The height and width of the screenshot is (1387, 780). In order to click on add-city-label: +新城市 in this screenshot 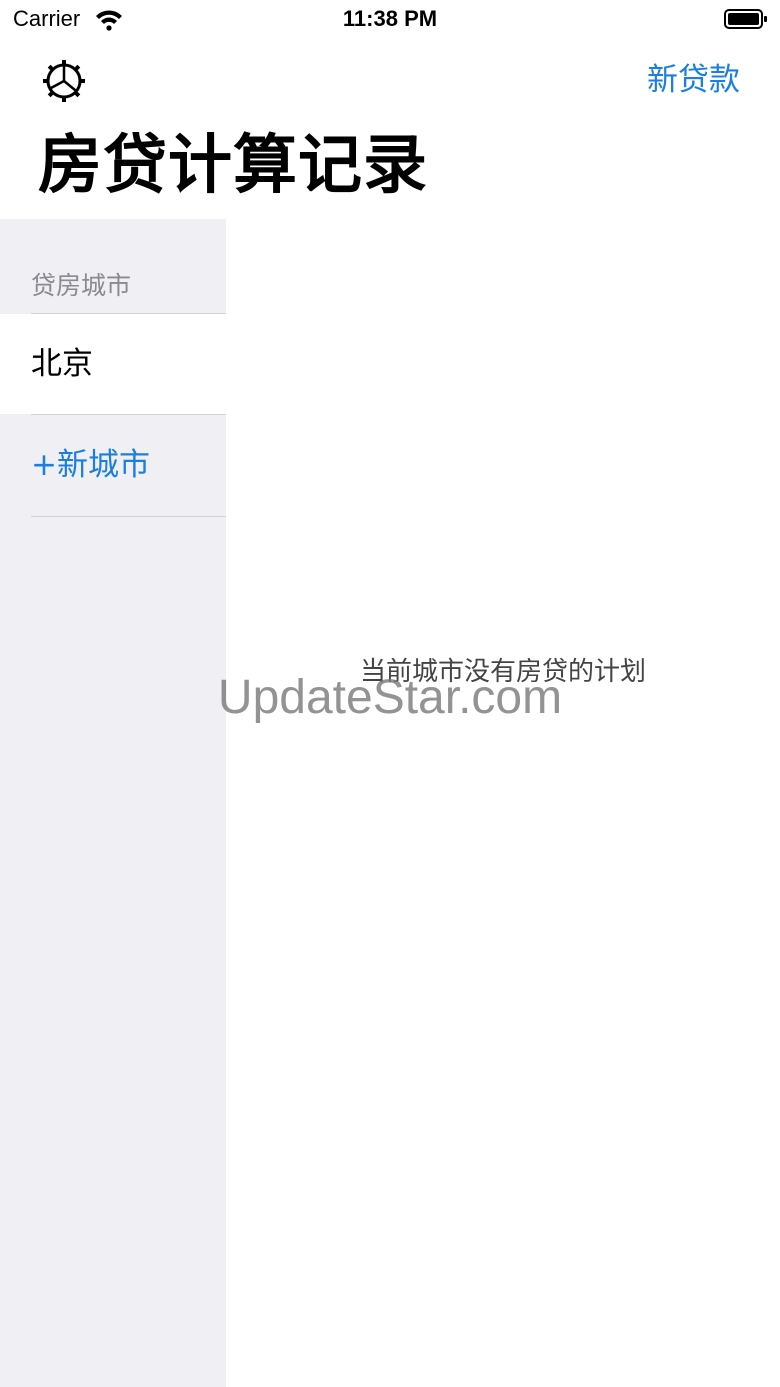, I will do `click(90, 465)`.